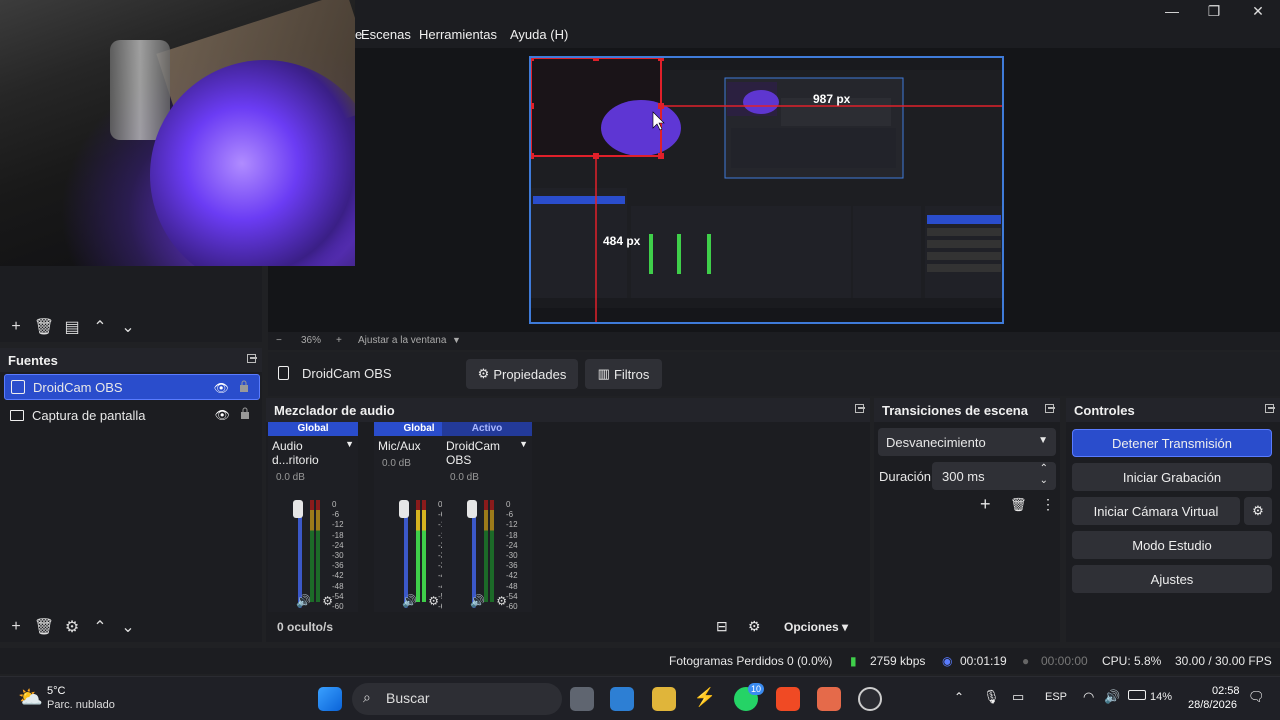 Image resolution: width=1280 pixels, height=720 pixels. I want to click on source-item-screen: Captura de pantalla 👁, so click(132, 415).